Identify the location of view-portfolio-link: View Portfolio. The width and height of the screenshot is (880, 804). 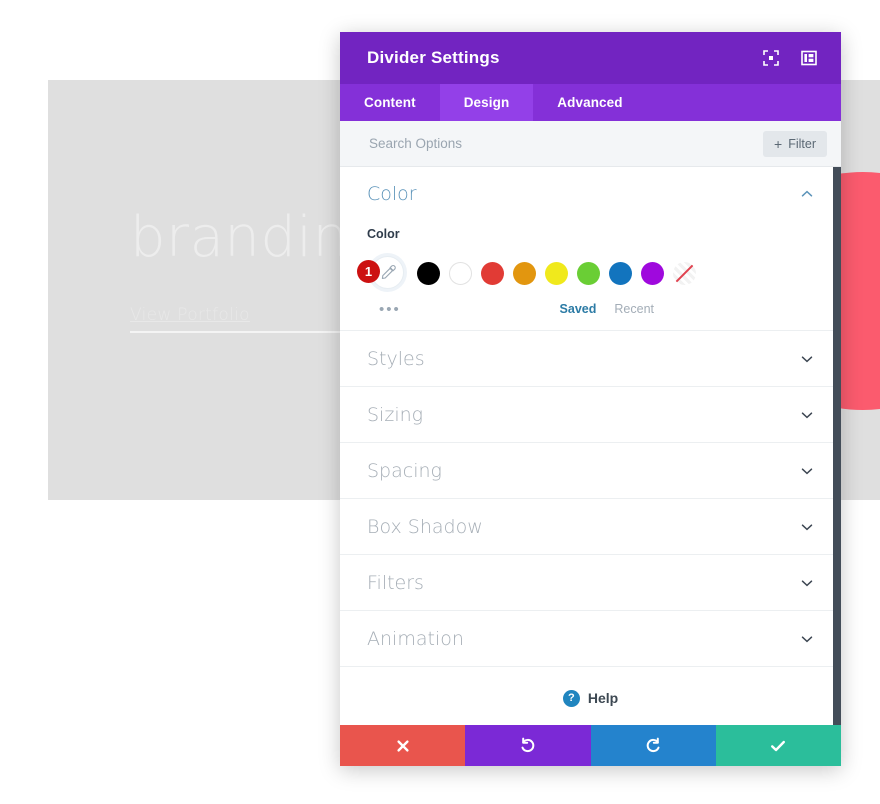
(190, 315).